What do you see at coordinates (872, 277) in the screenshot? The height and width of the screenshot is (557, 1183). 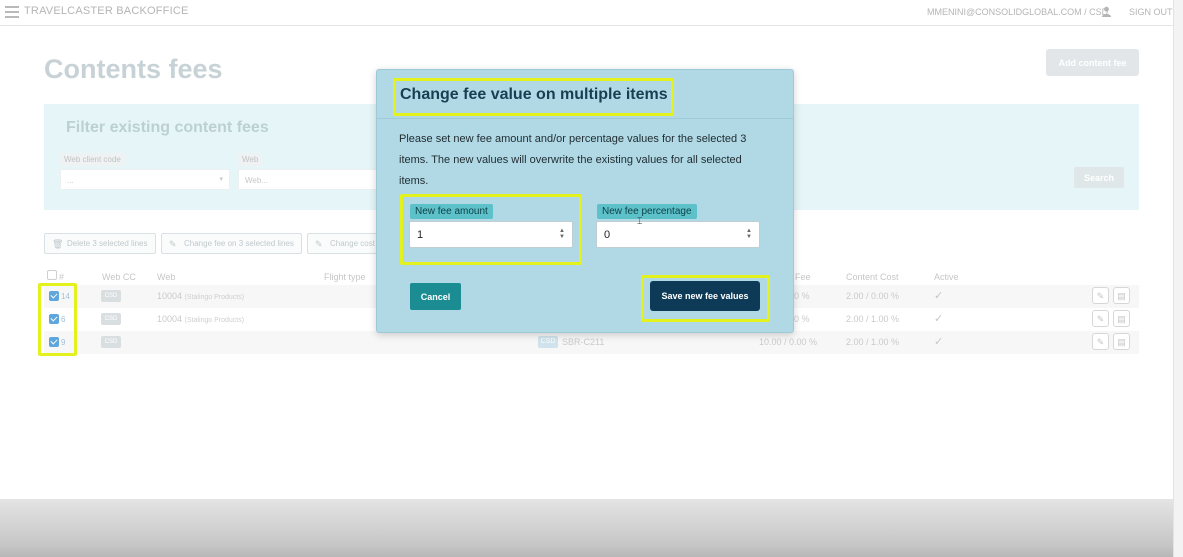 I see `column-header-content-cost: Content Cost` at bounding box center [872, 277].